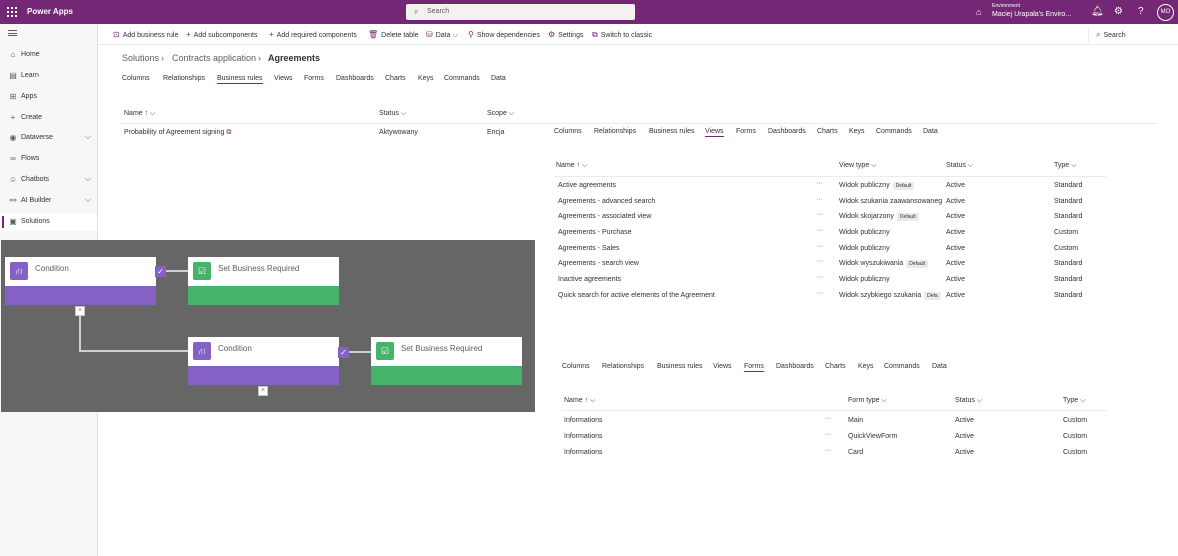 Image resolution: width=1178 pixels, height=556 pixels. Describe the element at coordinates (500, 114) in the screenshot. I see `column-header-scope: Scope ⌵` at that location.